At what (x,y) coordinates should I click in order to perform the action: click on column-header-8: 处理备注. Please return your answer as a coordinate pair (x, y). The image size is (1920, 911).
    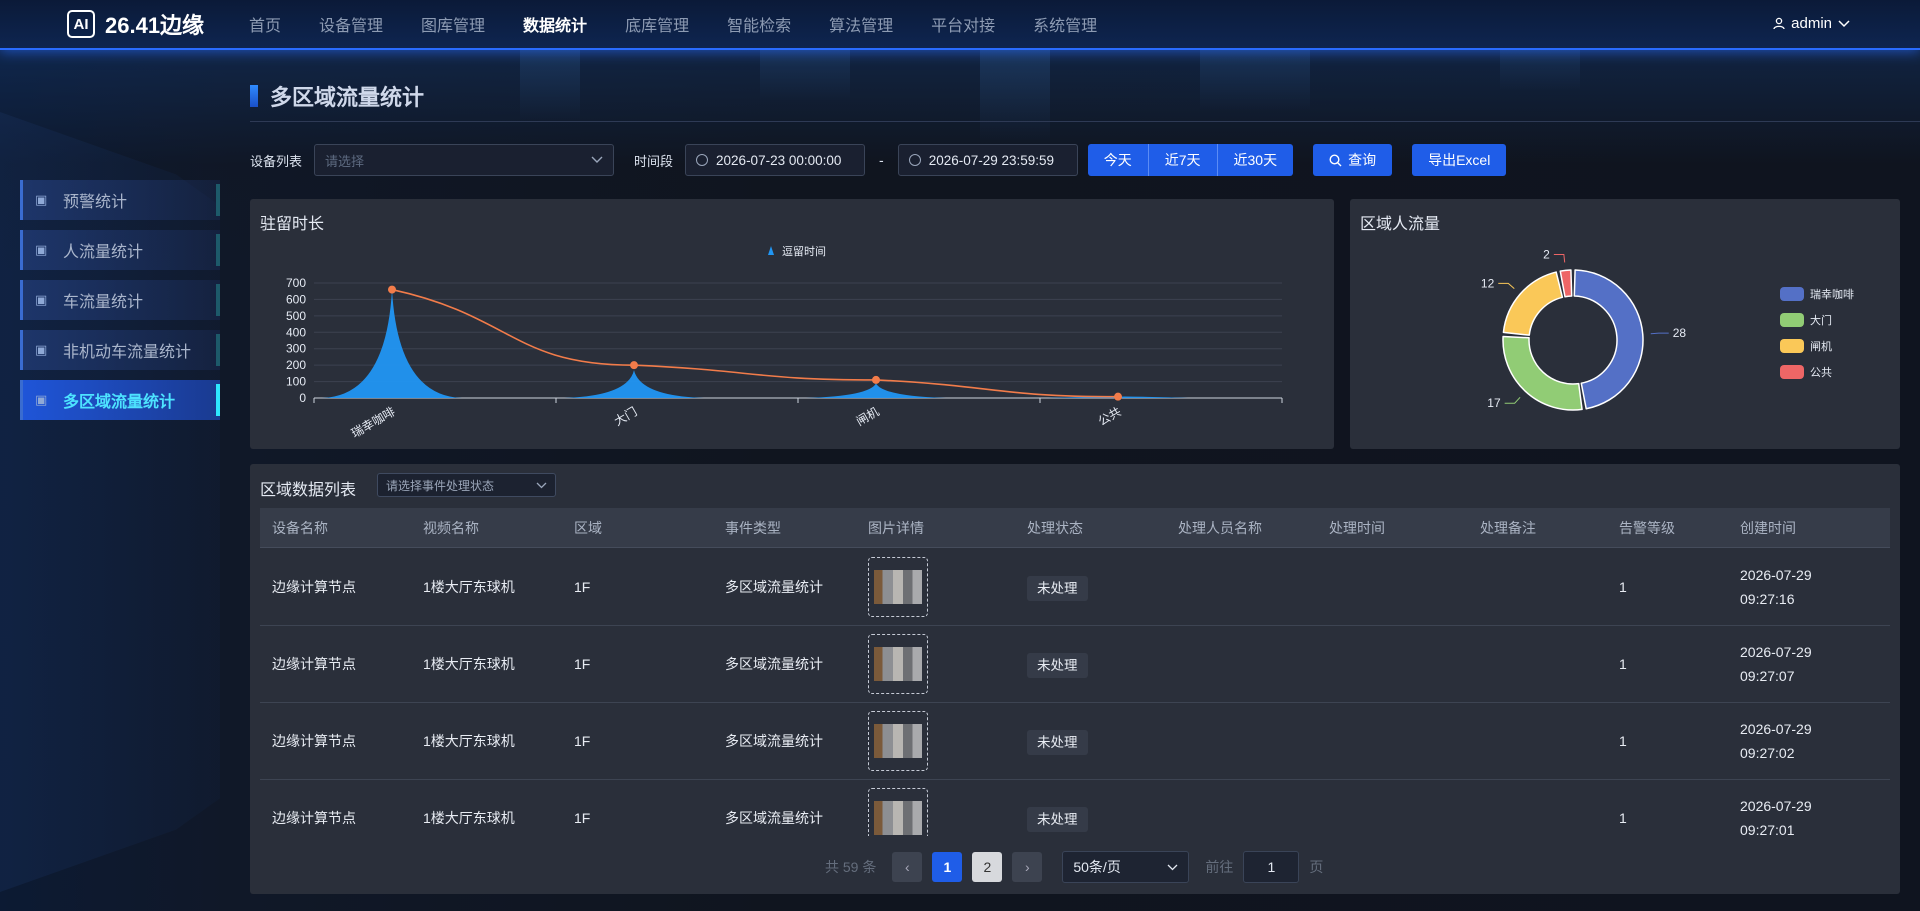
    Looking at the image, I should click on (1508, 527).